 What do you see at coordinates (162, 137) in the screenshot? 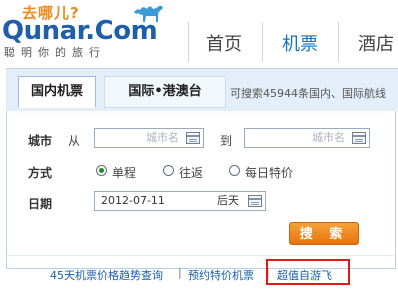
I see `from-city-placeholder: 城市名` at bounding box center [162, 137].